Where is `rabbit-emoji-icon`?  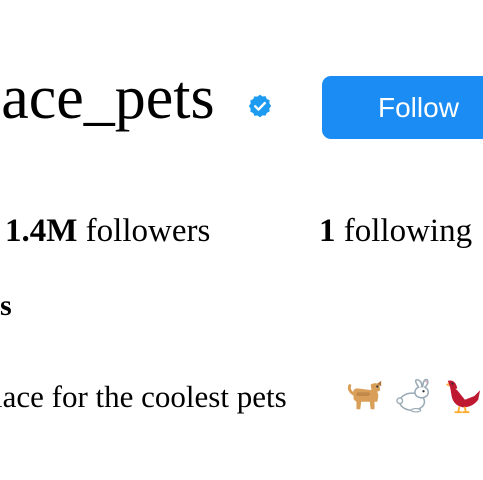
rabbit-emoji-icon is located at coordinates (413, 395).